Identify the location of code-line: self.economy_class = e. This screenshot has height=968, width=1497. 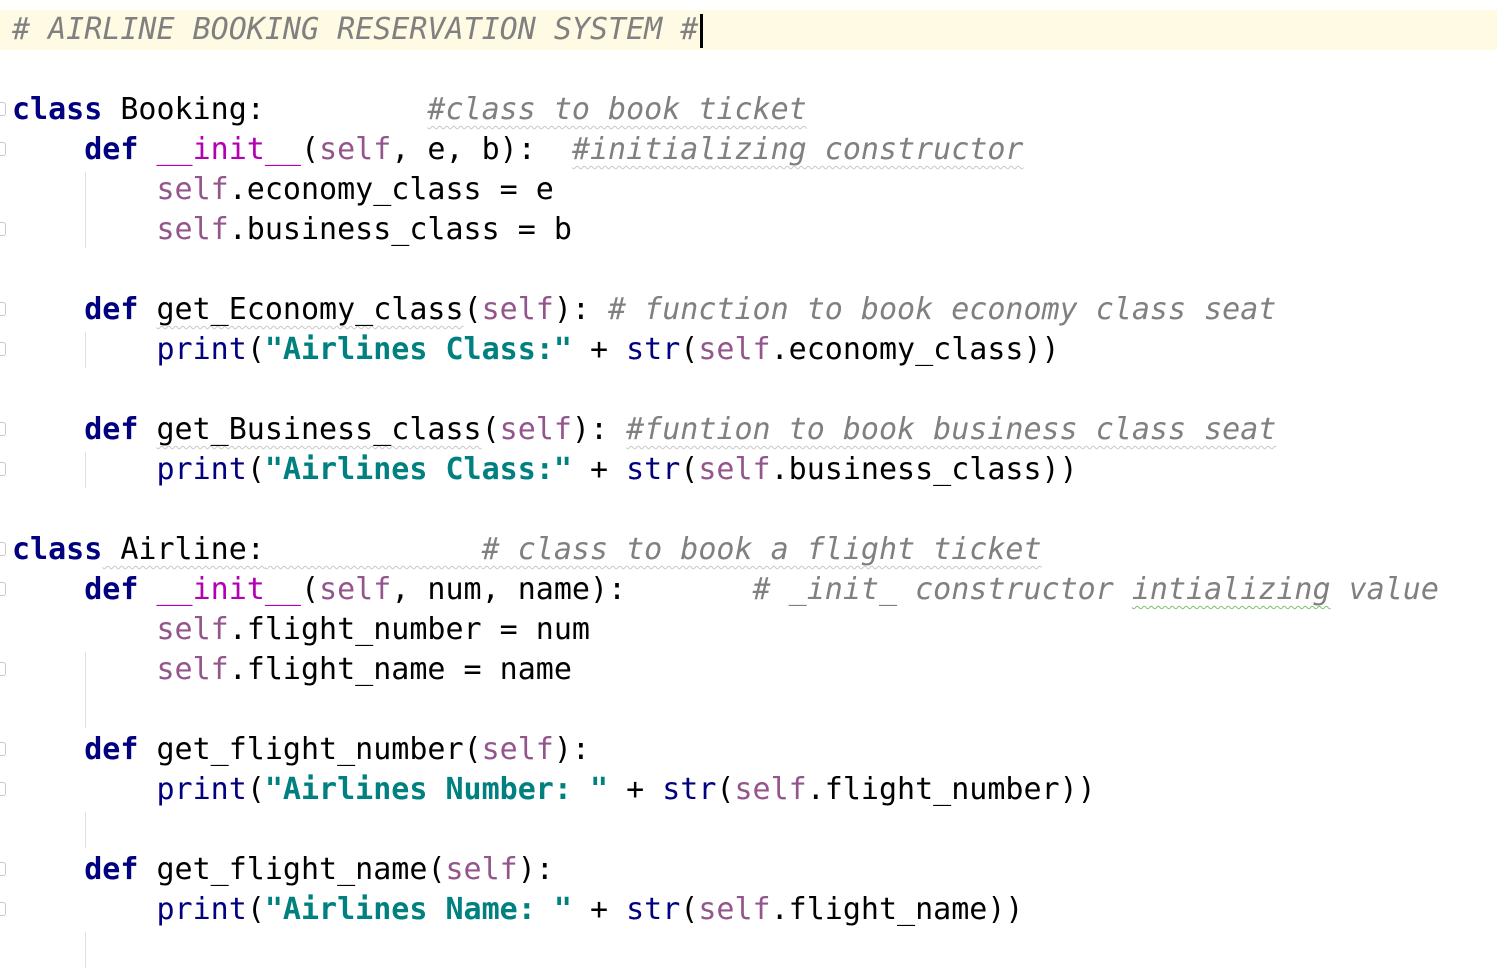
(748, 190).